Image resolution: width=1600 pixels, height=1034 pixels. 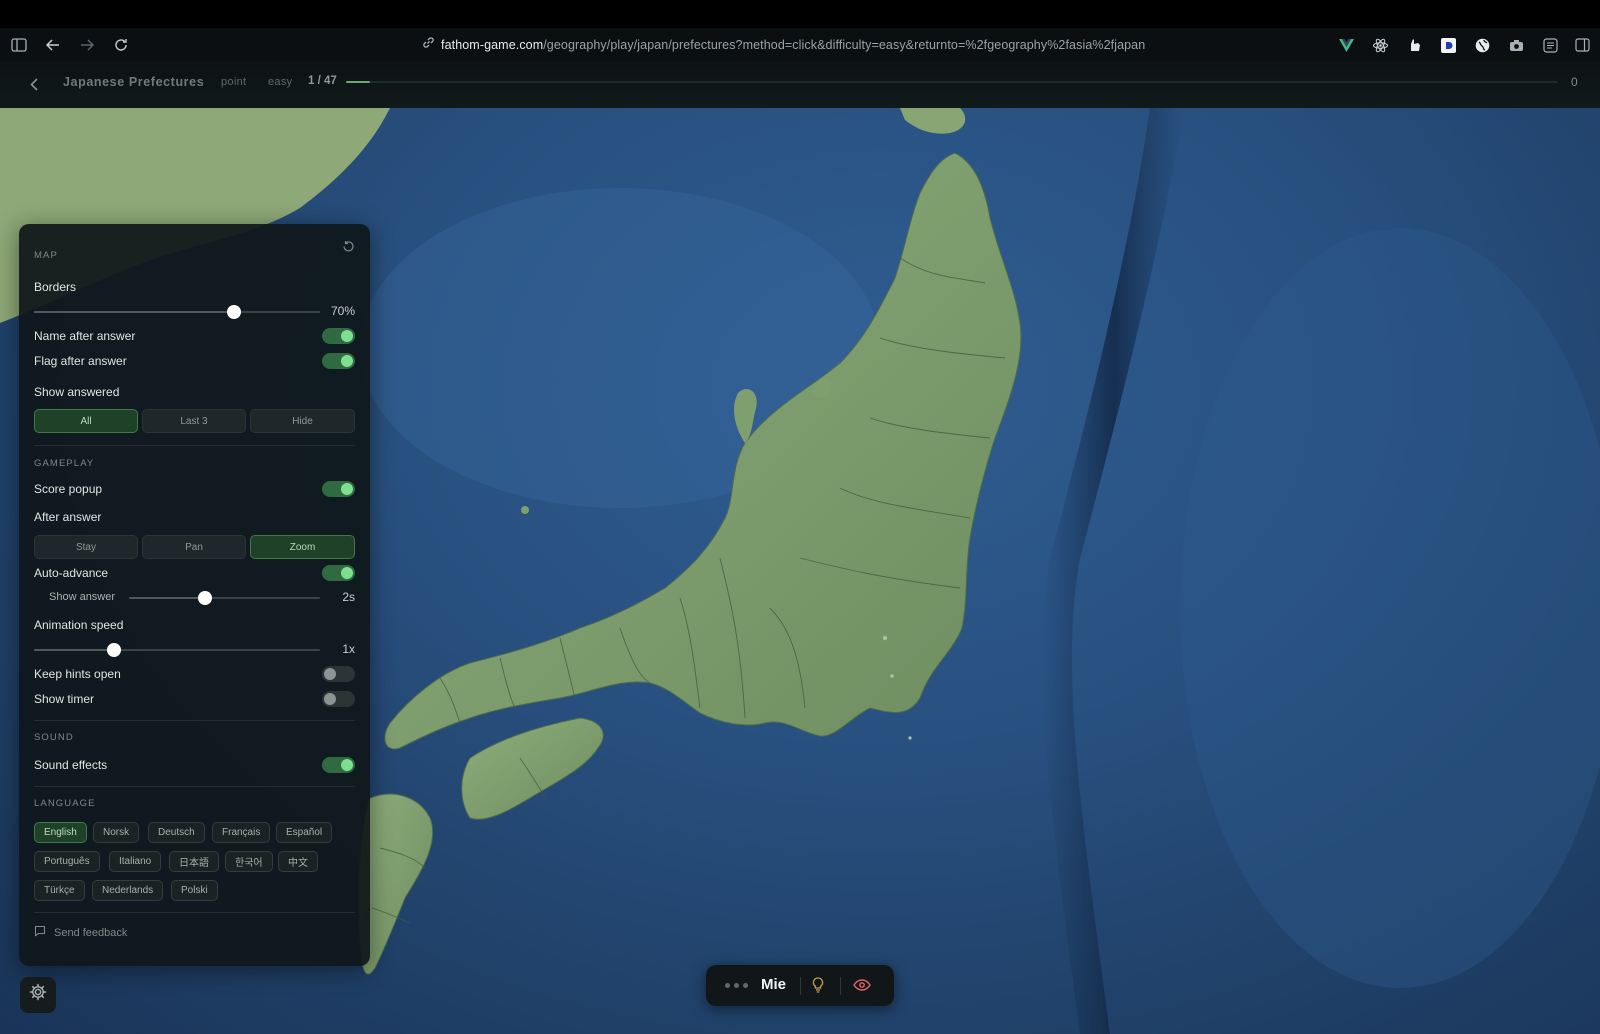 What do you see at coordinates (59, 890) in the screenshot?
I see `language-option-turkce: Türkçe` at bounding box center [59, 890].